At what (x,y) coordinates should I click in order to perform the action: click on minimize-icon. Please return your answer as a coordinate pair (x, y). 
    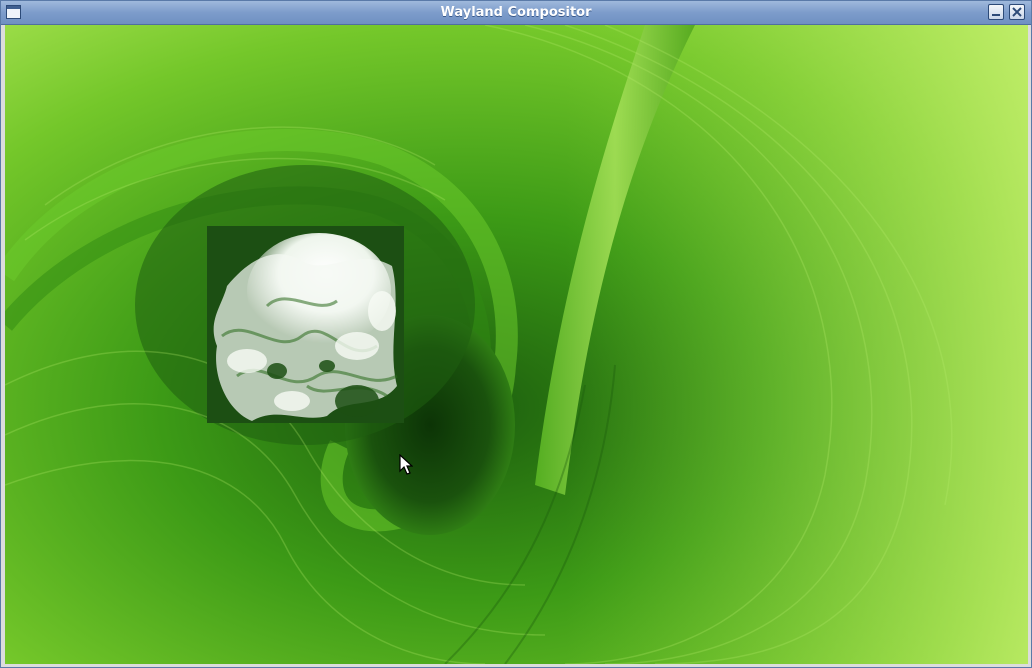
    Looking at the image, I should click on (996, 15).